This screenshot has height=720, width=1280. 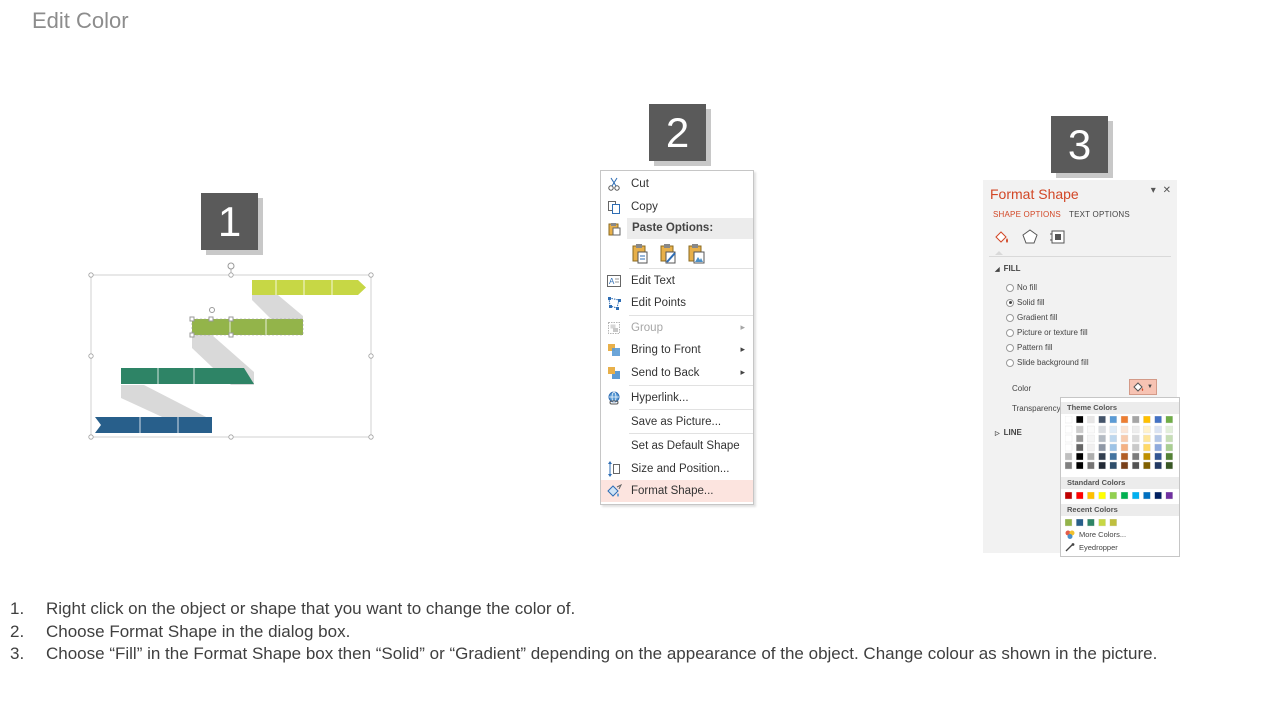 I want to click on fill-section-header: ◢ FILL, so click(x=1008, y=268).